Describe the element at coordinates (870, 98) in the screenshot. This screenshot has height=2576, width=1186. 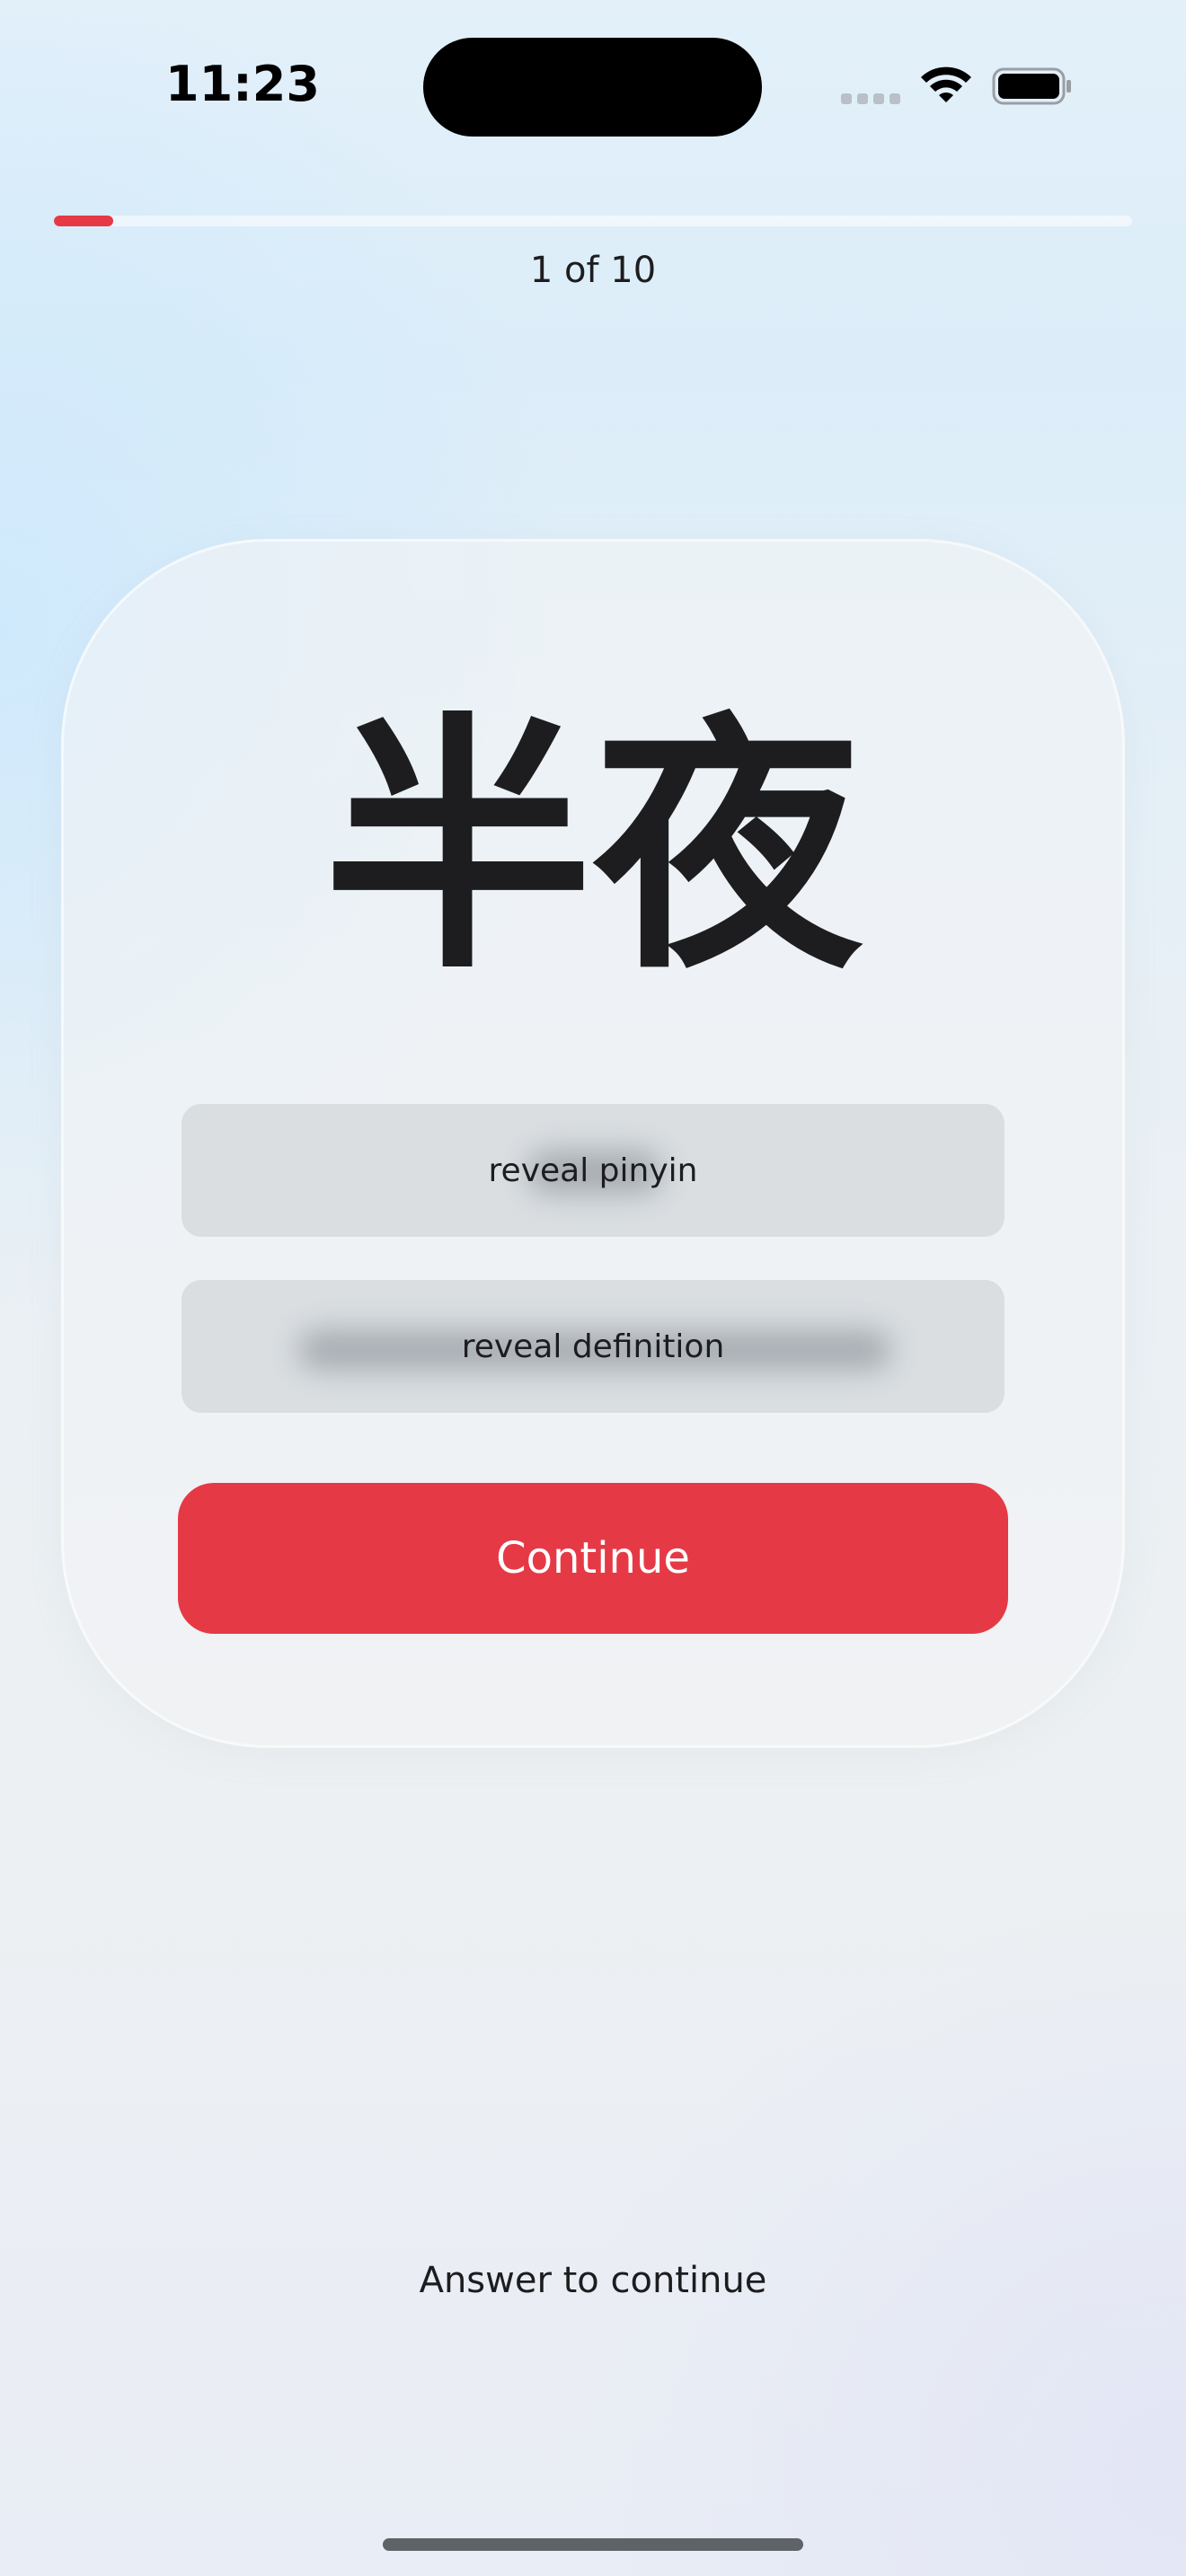
I see `cellular-signal-icon` at that location.